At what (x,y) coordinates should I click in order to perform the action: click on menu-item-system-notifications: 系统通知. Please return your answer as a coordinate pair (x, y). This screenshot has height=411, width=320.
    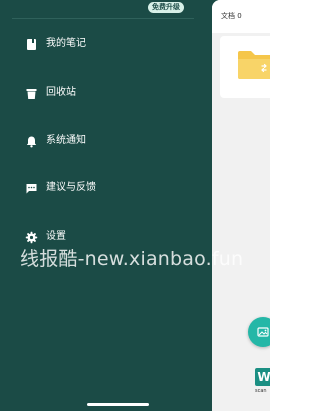
    Looking at the image, I should click on (106, 141).